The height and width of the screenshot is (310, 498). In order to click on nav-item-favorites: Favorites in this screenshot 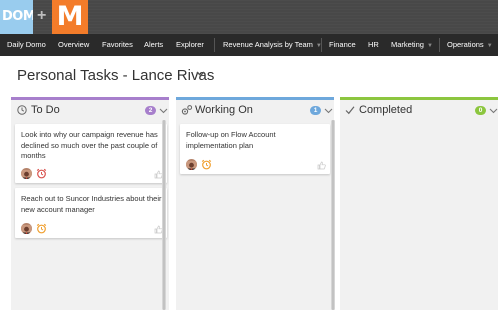, I will do `click(117, 45)`.